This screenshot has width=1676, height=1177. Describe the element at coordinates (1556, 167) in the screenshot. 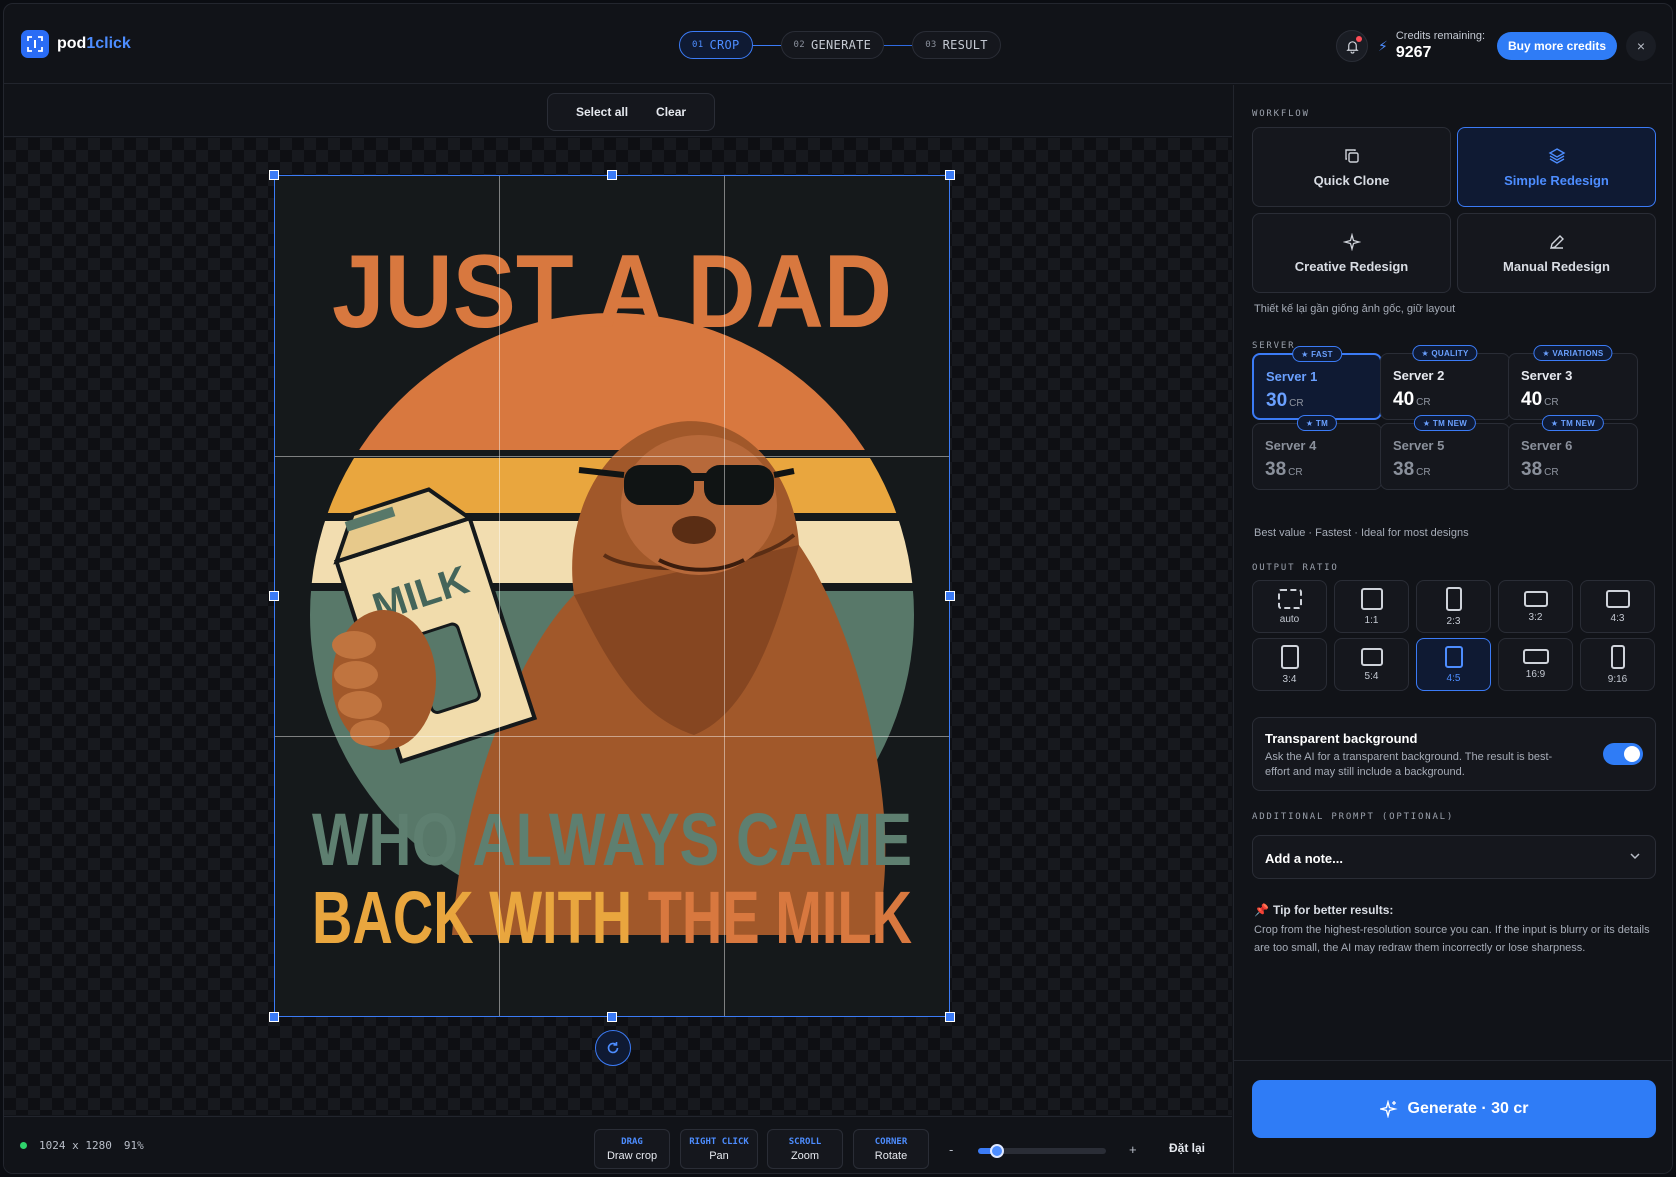

I see `workflow-simple-redesign: Simple Redesign` at that location.